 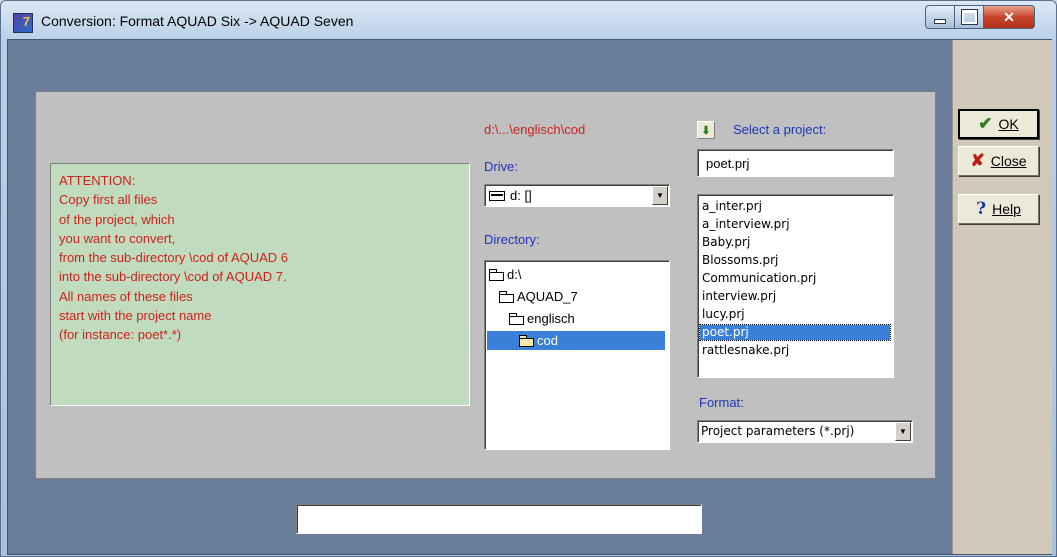 What do you see at coordinates (535, 129) in the screenshot?
I see `current-path-label: d:\...\englisch\cod` at bounding box center [535, 129].